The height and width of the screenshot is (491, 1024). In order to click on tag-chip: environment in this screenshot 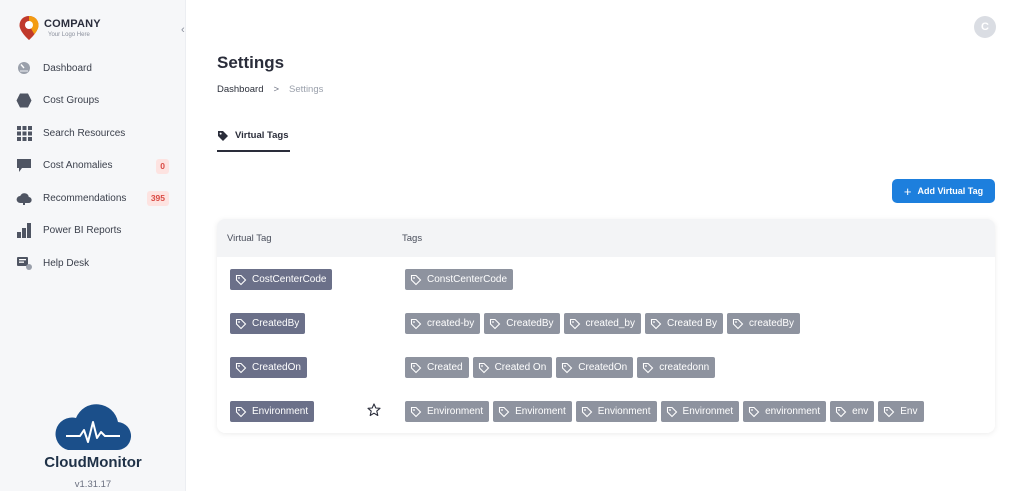, I will do `click(785, 411)`.